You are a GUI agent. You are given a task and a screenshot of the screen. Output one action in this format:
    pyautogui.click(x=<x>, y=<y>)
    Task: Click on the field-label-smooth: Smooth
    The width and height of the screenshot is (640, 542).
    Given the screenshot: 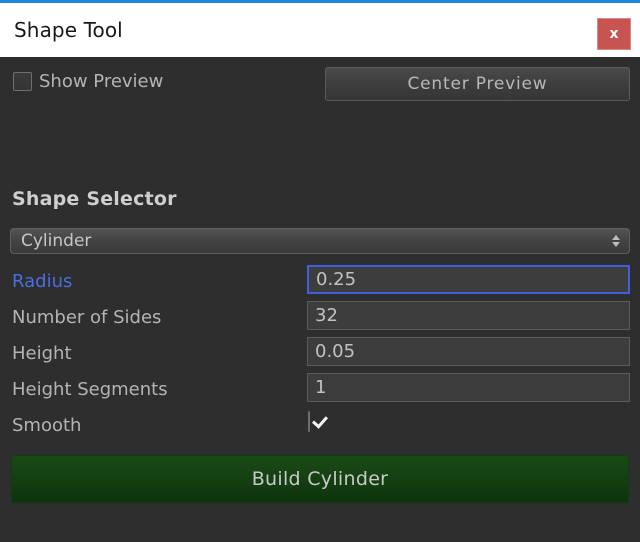 What is the action you would take?
    pyautogui.click(x=47, y=425)
    